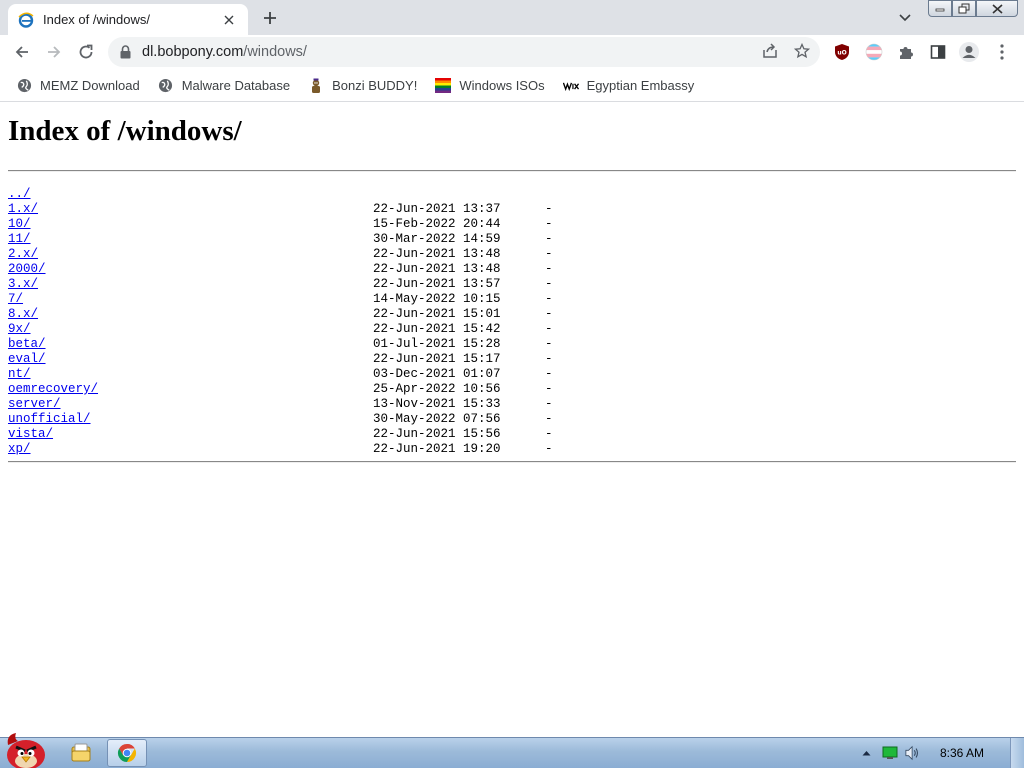  Describe the element at coordinates (512, 404) in the screenshot. I see `listing-row: server/13-Nov-2021 15:33 -` at that location.